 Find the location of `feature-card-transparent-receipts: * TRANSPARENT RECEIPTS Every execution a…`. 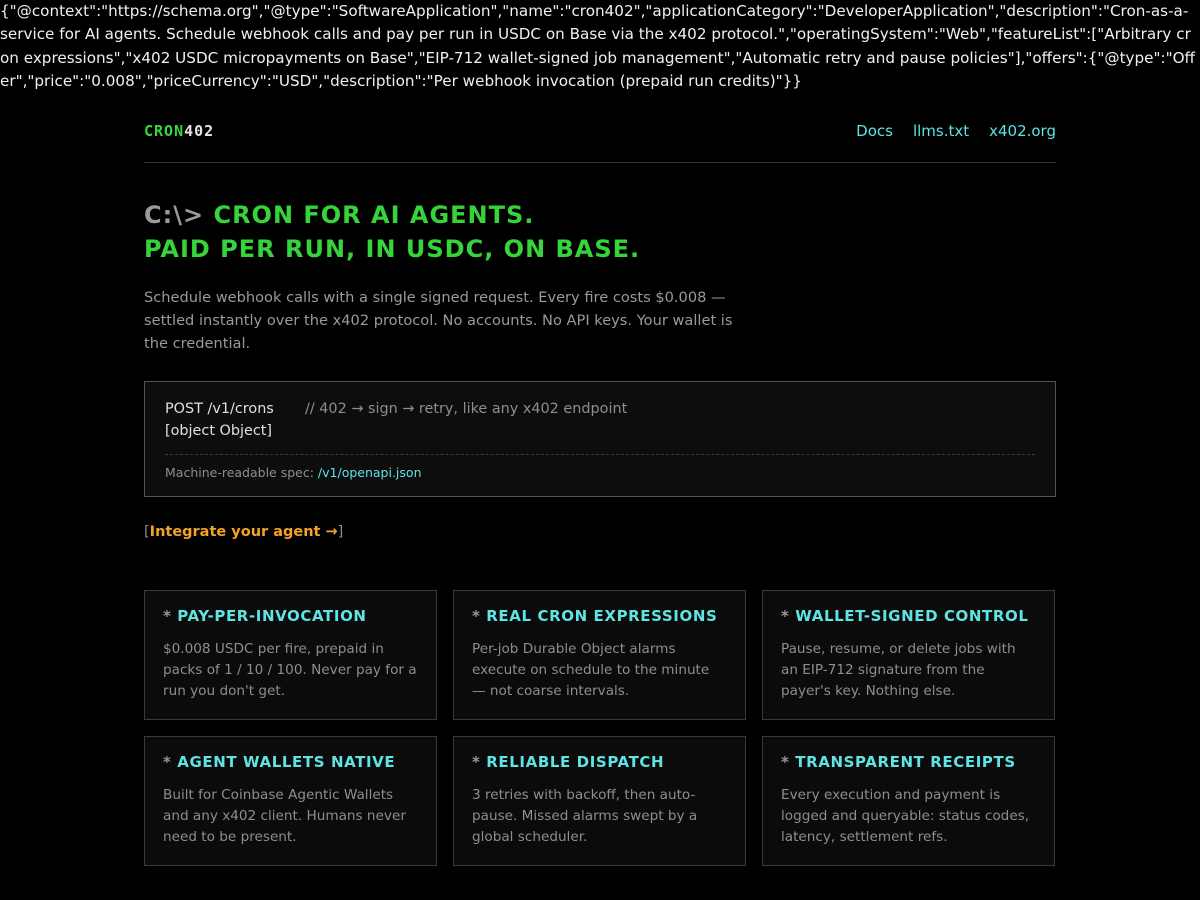

feature-card-transparent-receipts: * TRANSPARENT RECEIPTS Every execution a… is located at coordinates (908, 801).